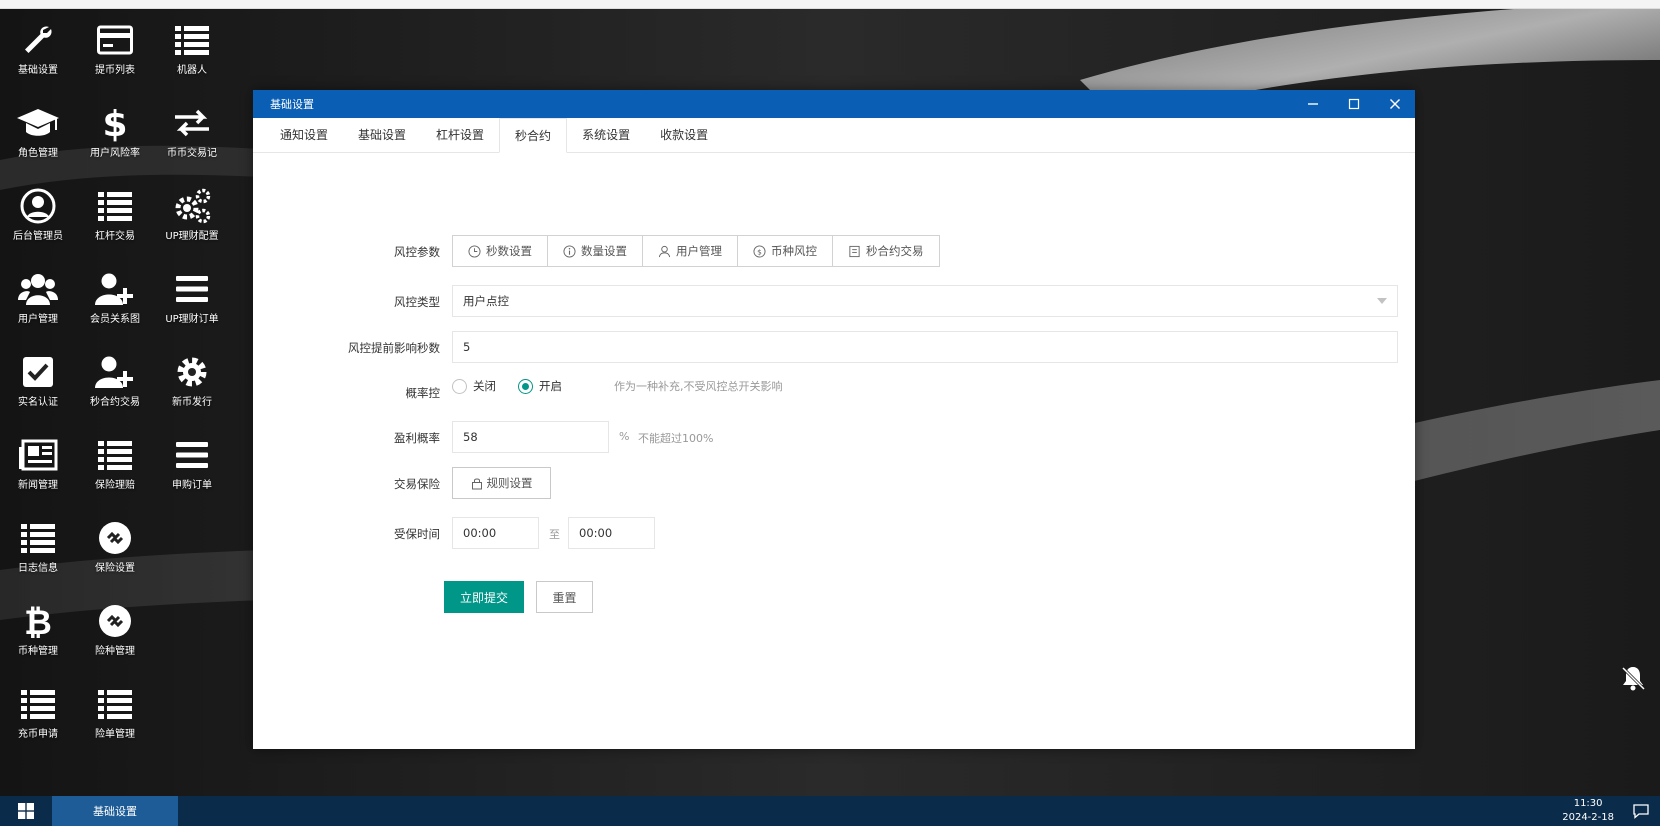 The height and width of the screenshot is (826, 1660). Describe the element at coordinates (533, 135) in the screenshot. I see `tab-second-contract: 秒合约` at that location.